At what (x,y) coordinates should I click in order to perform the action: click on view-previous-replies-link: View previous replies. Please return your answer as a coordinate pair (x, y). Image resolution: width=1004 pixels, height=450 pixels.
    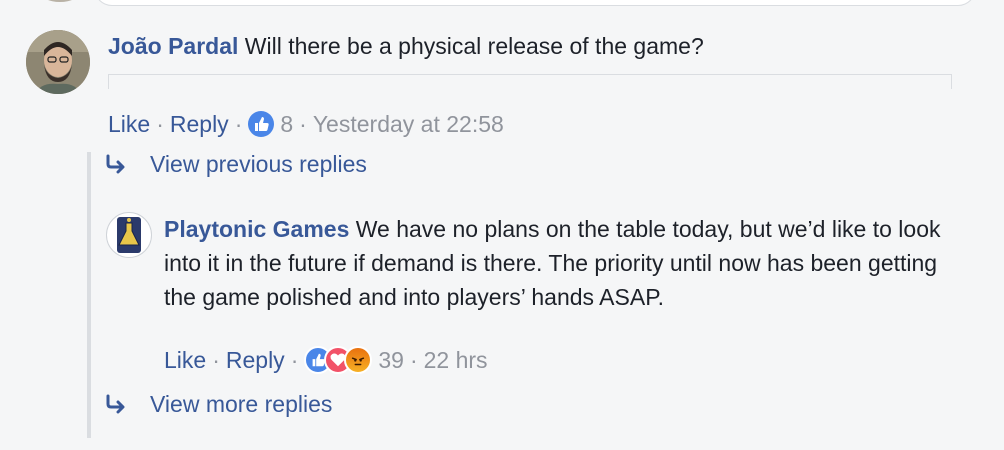
    Looking at the image, I should click on (235, 164).